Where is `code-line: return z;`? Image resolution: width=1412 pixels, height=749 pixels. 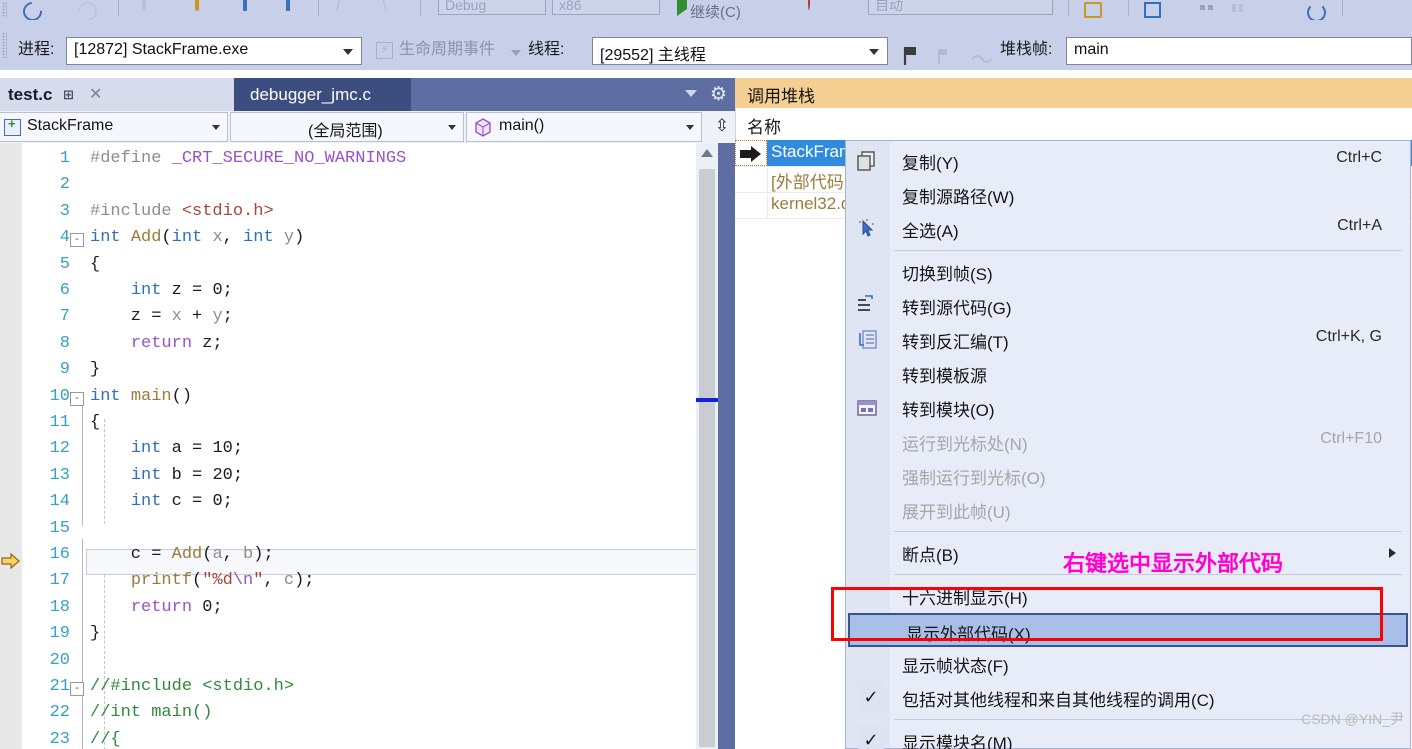 code-line: return z; is located at coordinates (176, 343).